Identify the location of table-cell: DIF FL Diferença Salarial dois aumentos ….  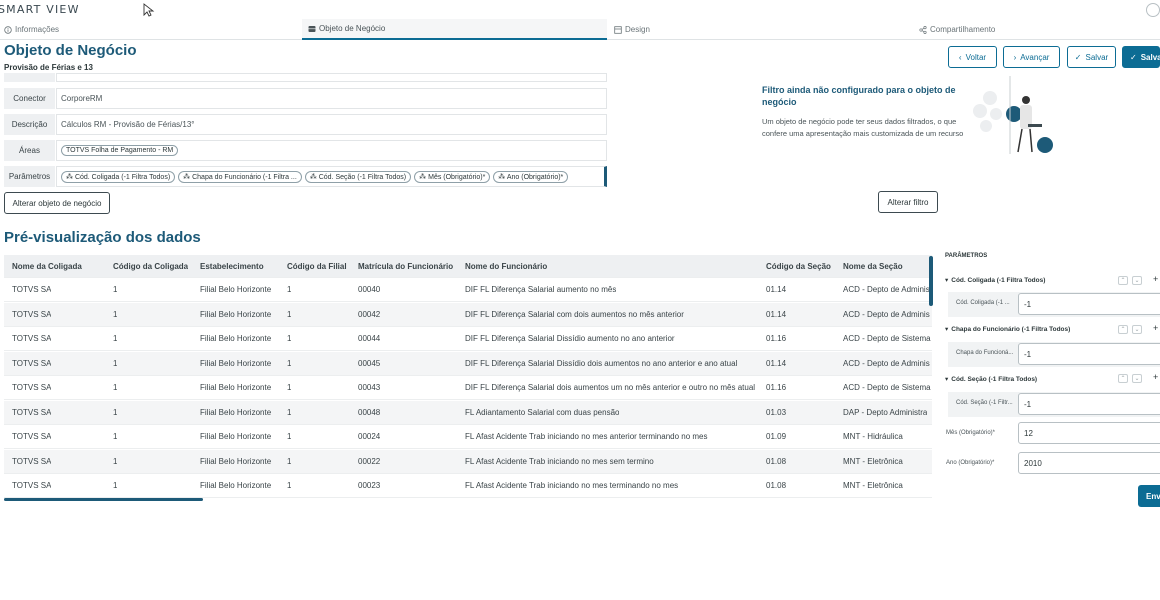
(610, 387).